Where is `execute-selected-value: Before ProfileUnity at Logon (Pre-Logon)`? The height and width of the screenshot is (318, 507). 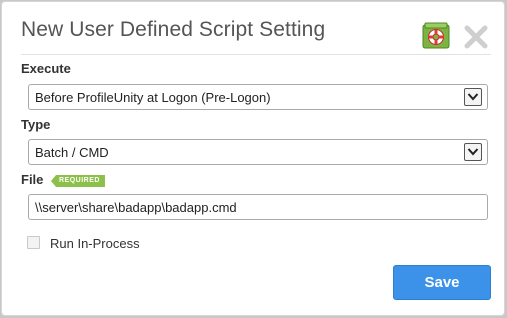
execute-selected-value: Before ProfileUnity at Logon (Pre-Logon) is located at coordinates (153, 97).